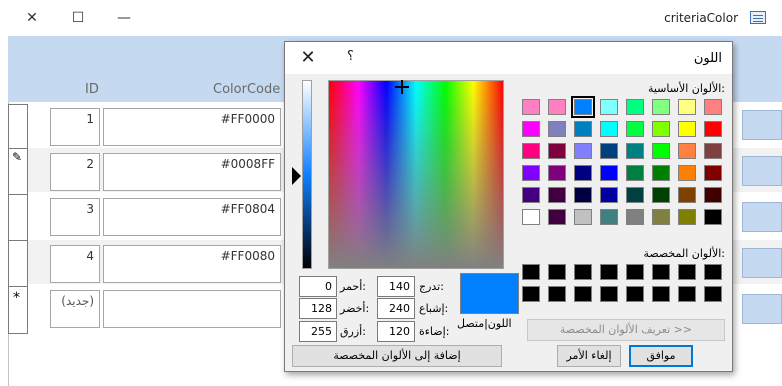  What do you see at coordinates (318, 331) in the screenshot?
I see `blue-input: 255` at bounding box center [318, 331].